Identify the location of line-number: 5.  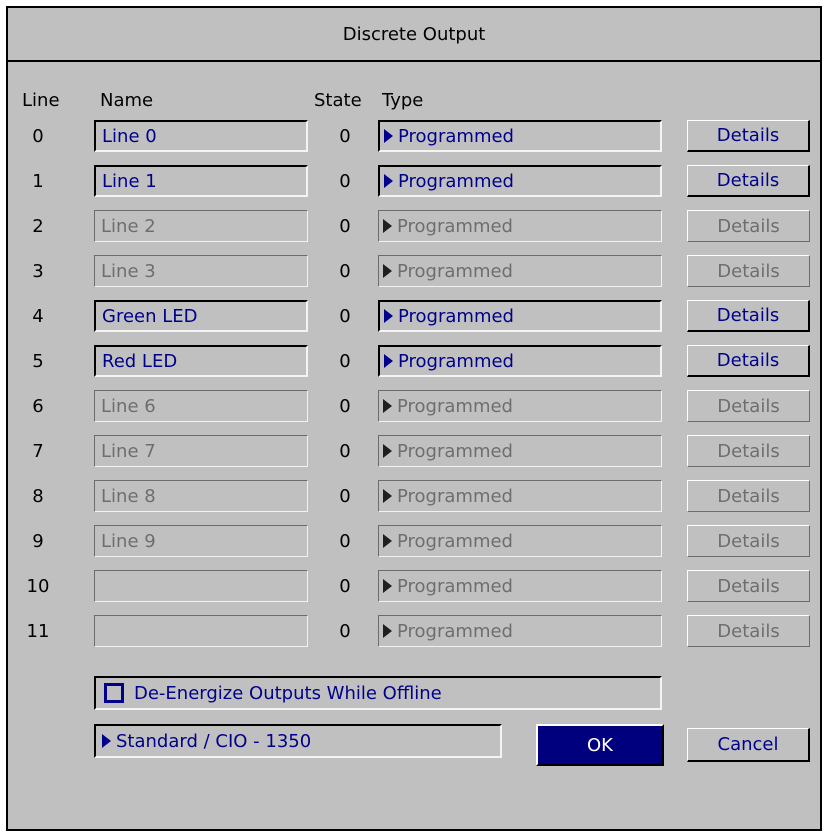
(38, 361).